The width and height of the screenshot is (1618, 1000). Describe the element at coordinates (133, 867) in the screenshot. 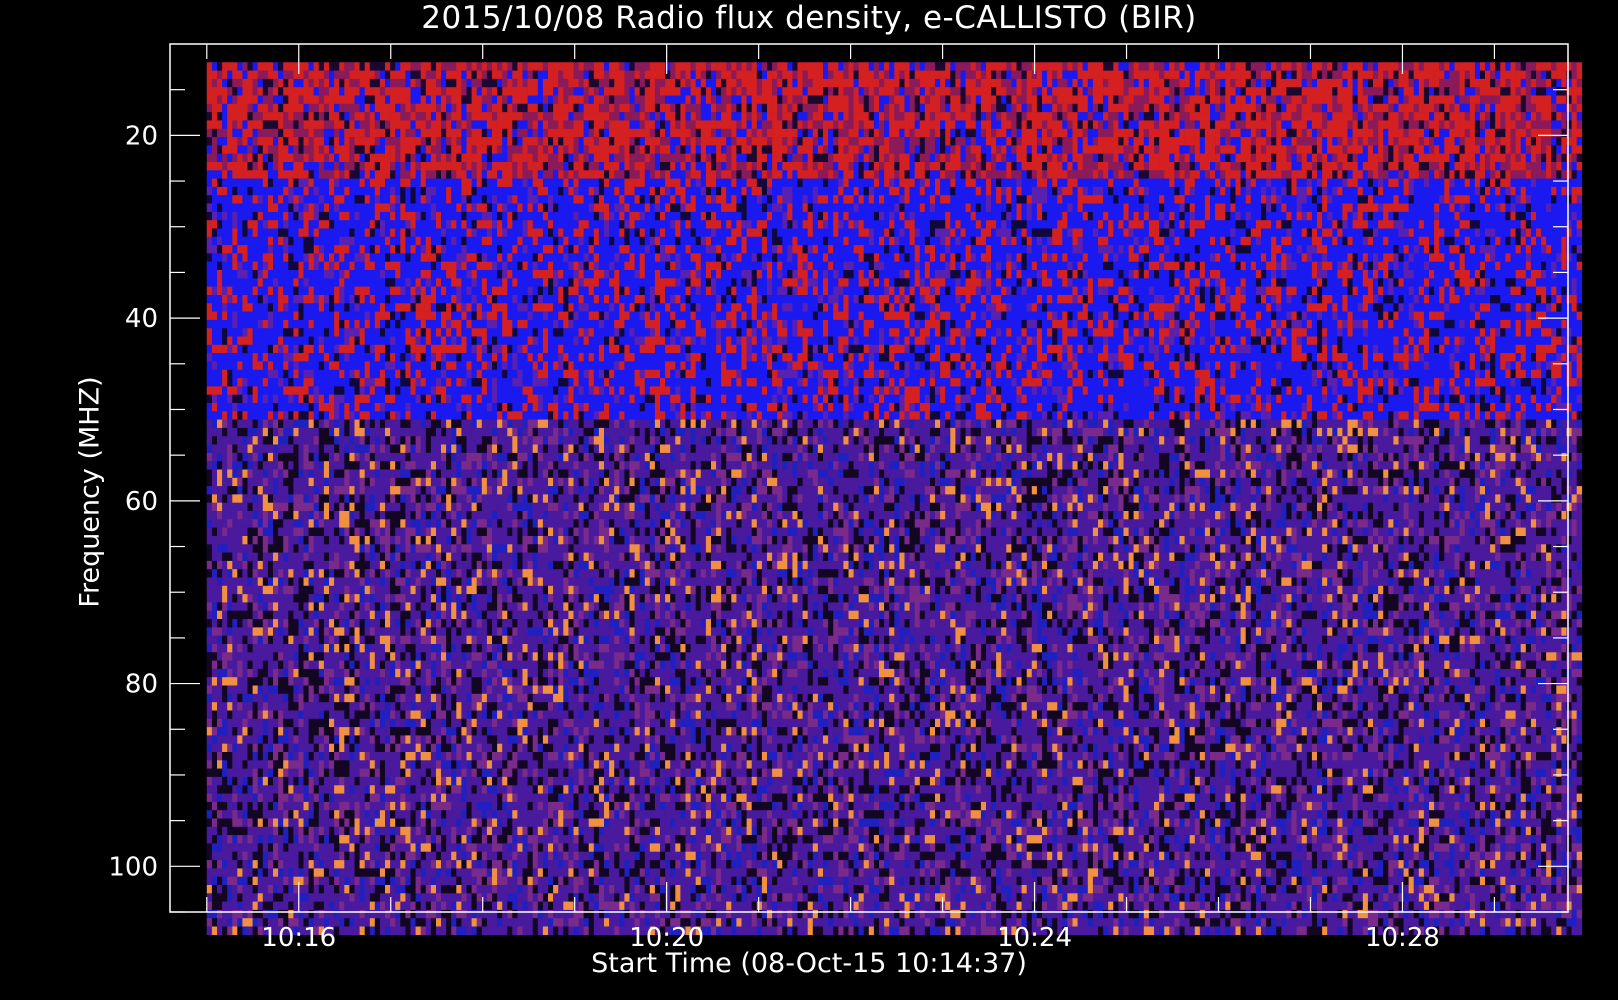

I see `y-tick-label: 100` at that location.